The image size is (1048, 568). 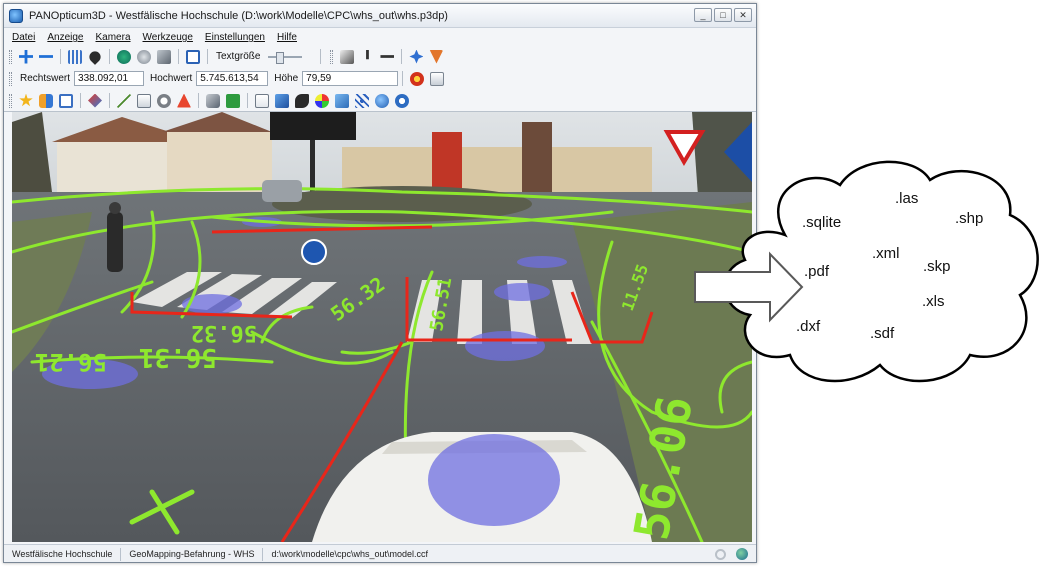 I want to click on sphere-icon, so click(x=382, y=100).